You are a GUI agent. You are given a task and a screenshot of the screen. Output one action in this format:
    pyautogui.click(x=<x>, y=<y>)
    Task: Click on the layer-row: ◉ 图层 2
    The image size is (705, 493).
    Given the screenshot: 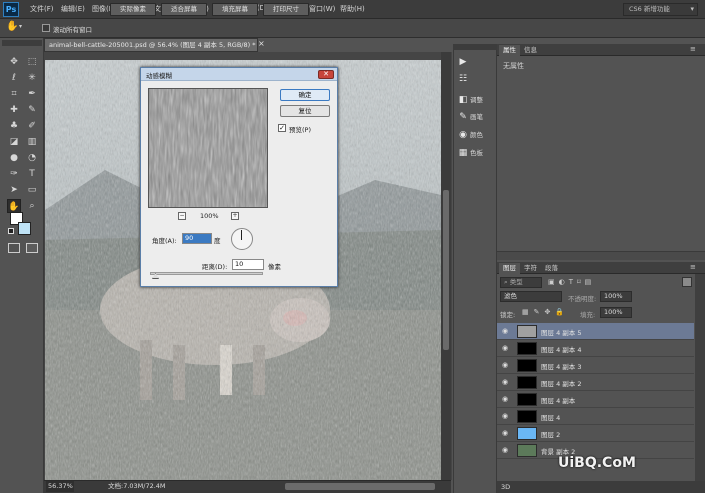 What is the action you would take?
    pyautogui.click(x=595, y=433)
    